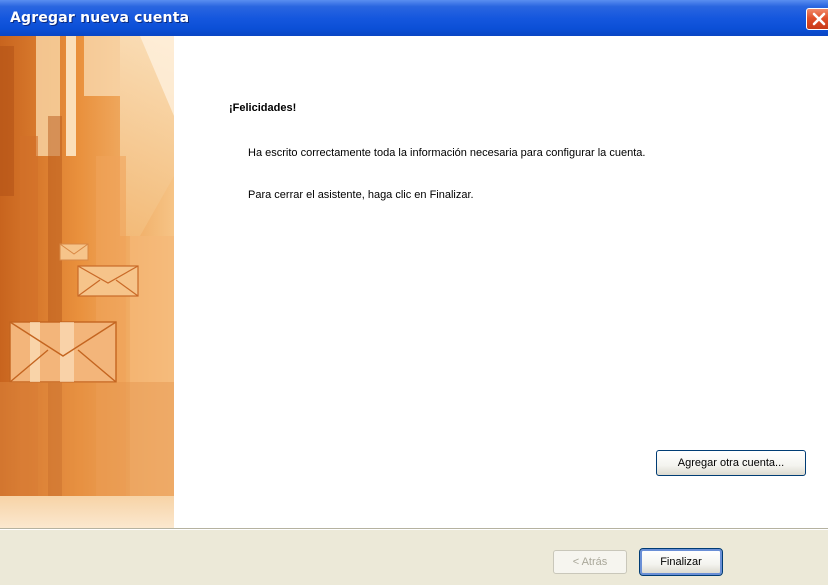 The width and height of the screenshot is (828, 585). I want to click on close-button, so click(817, 19).